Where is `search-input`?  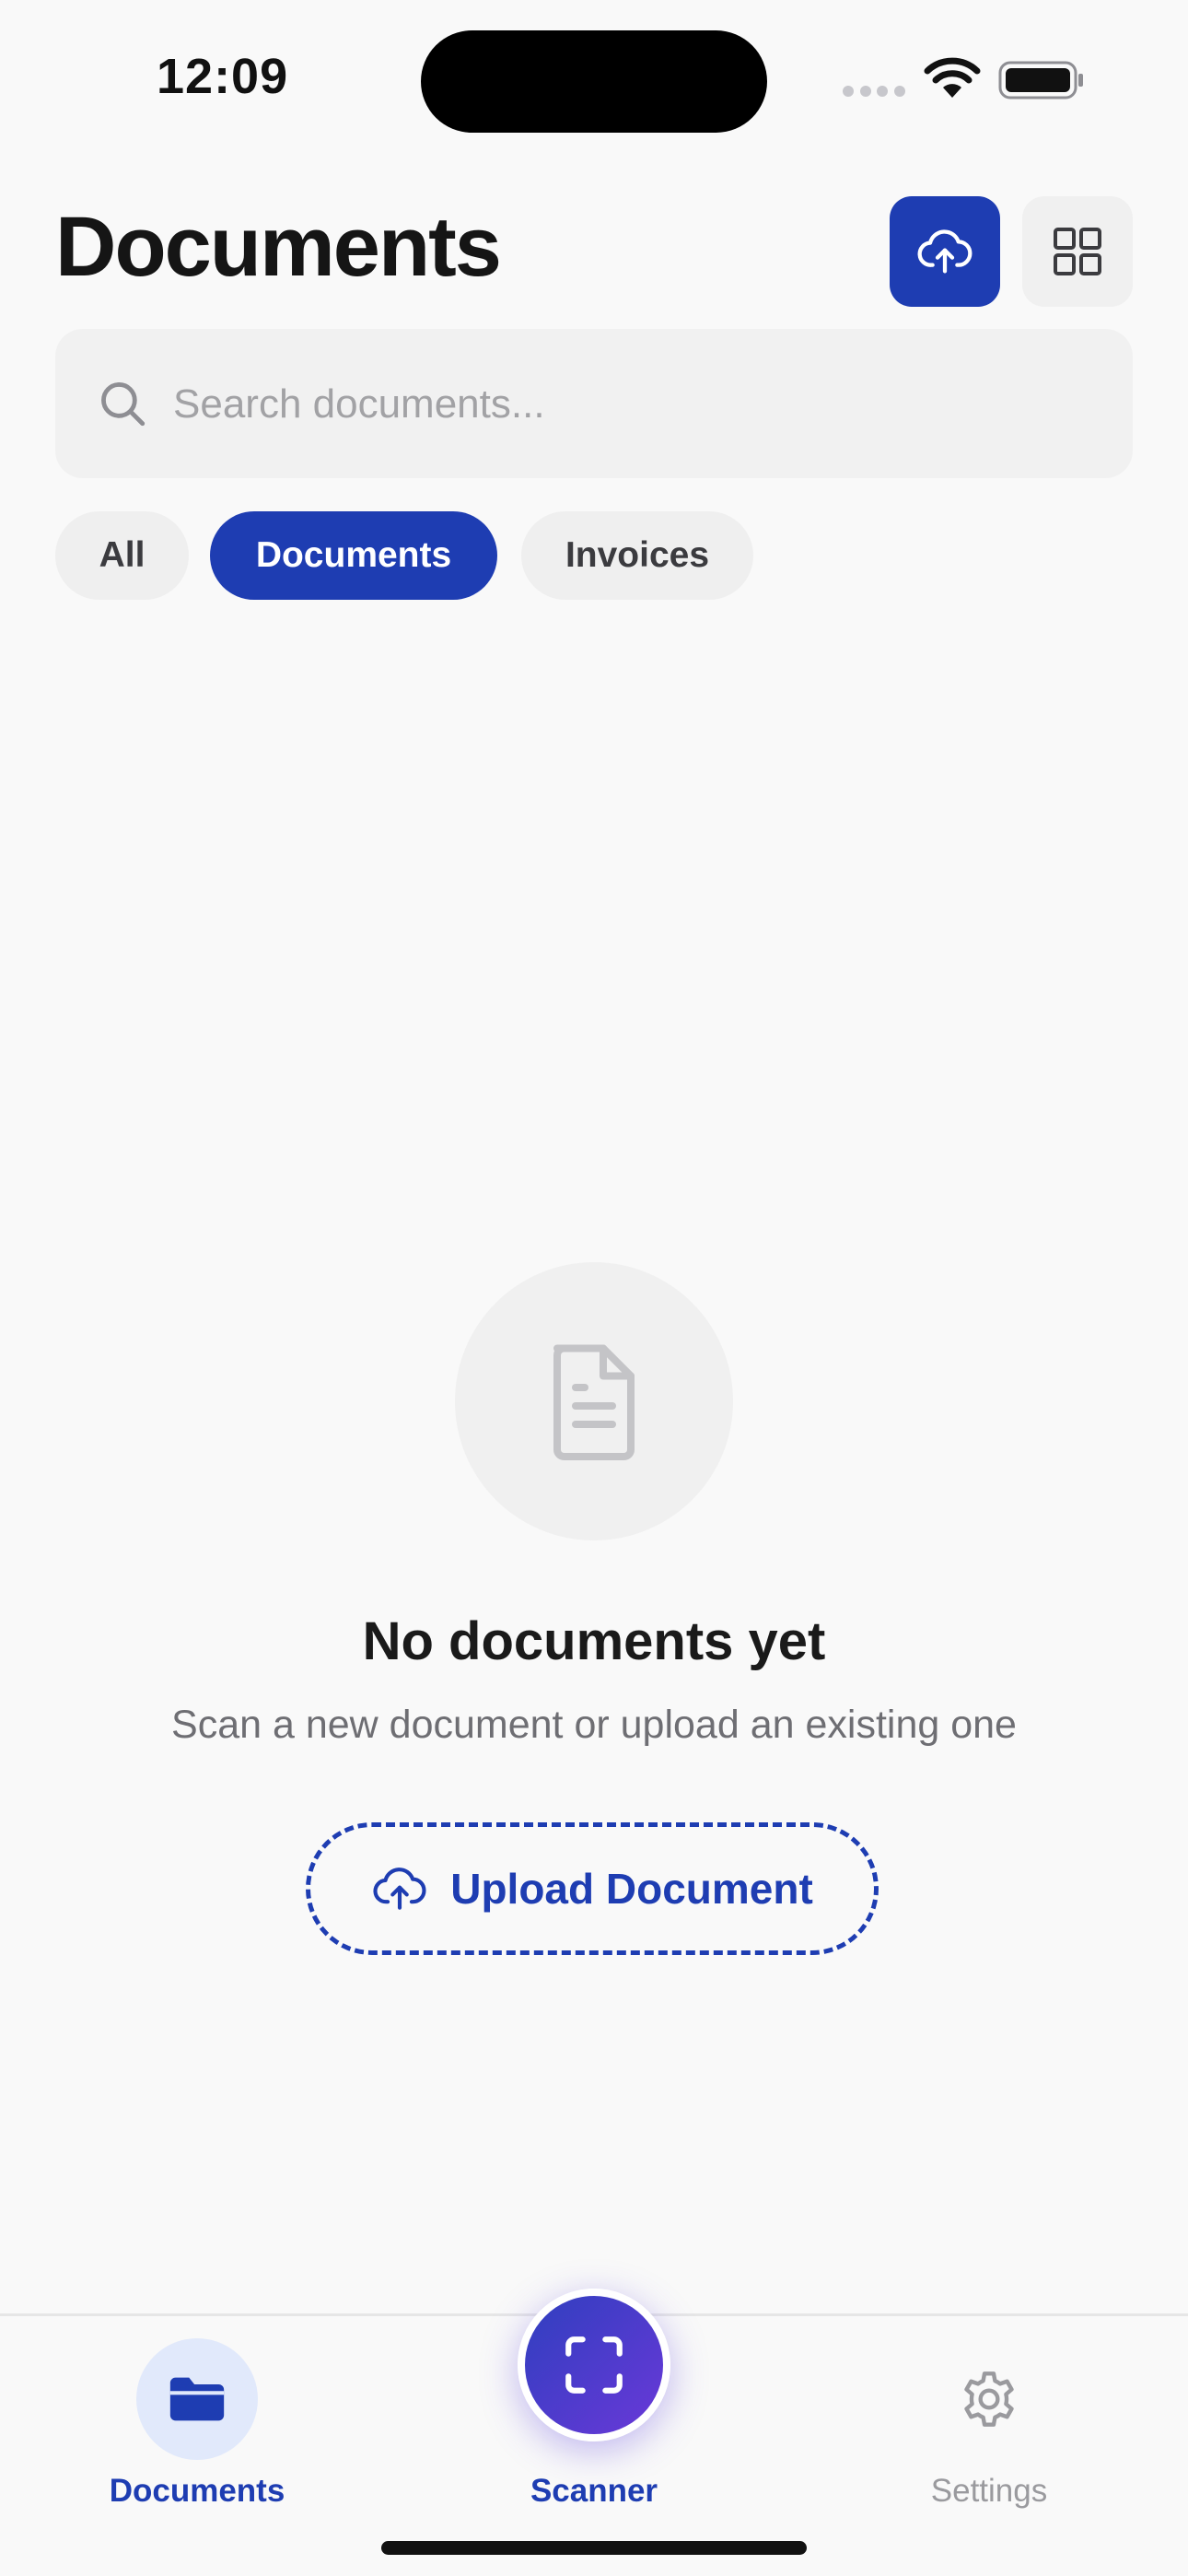
search-input is located at coordinates (633, 404).